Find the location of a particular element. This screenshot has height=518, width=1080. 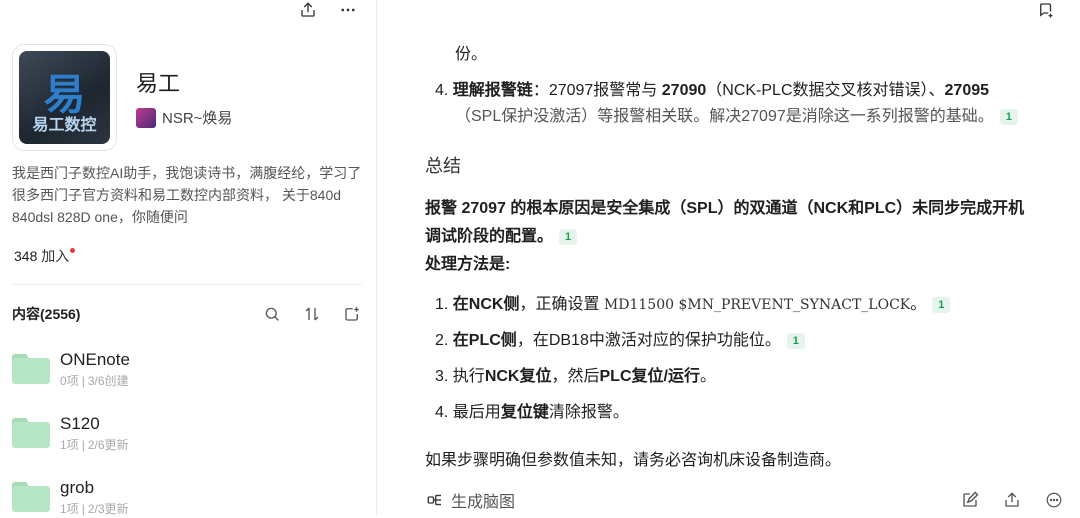

folder-meta: 0项 | 3/6创建 is located at coordinates (94, 381).